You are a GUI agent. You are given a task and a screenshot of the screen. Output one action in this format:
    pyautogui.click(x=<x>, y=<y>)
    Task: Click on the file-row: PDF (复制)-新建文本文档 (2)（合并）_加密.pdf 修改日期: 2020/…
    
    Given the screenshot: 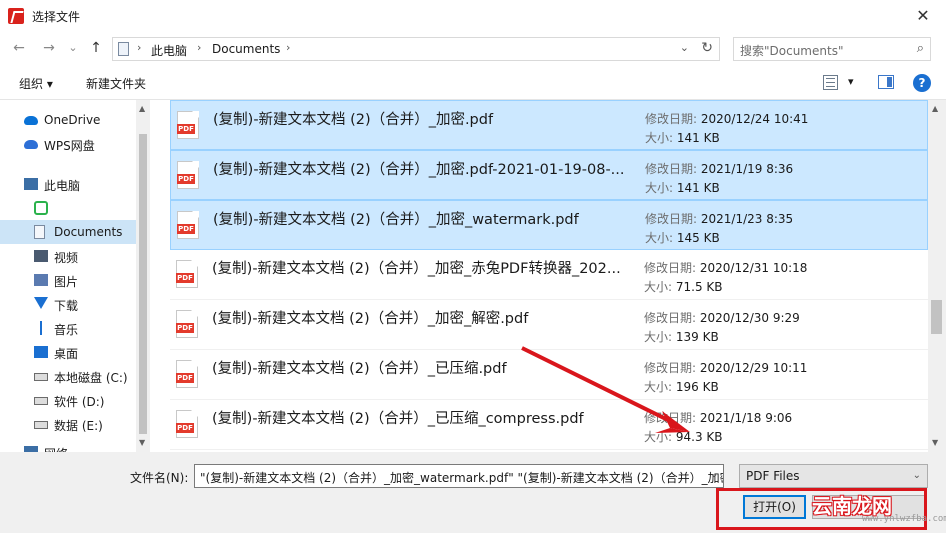 What is the action you would take?
    pyautogui.click(x=549, y=125)
    